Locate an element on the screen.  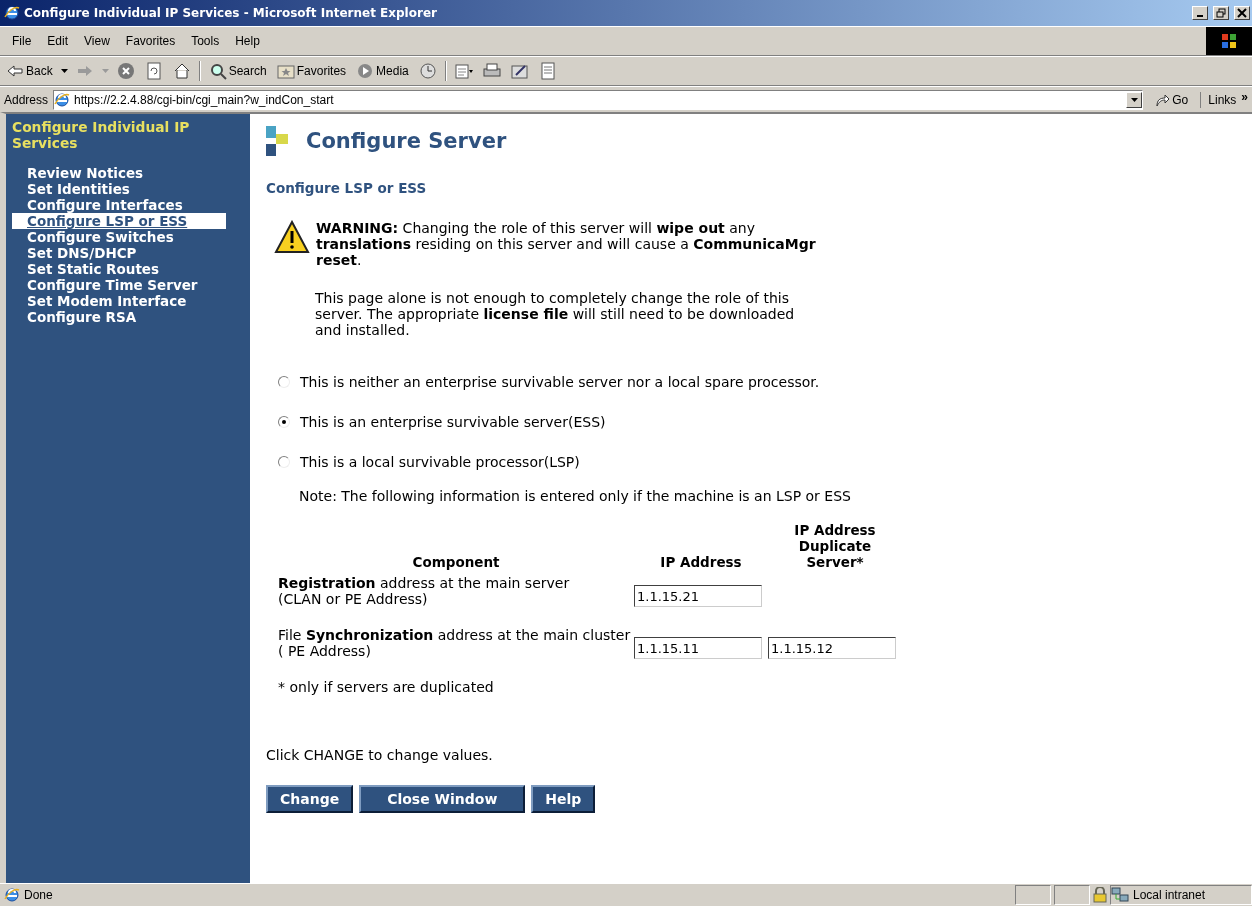
edit-button is located at coordinates (519, 71).